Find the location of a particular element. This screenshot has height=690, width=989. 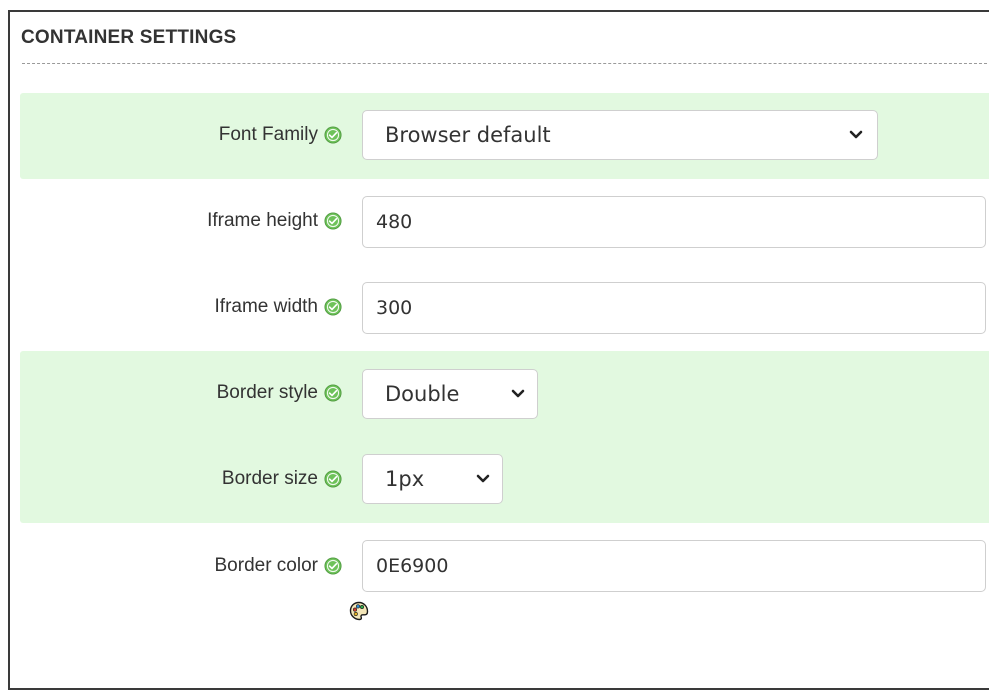

section-title: CONTAINER SETTINGS is located at coordinates (129, 37).